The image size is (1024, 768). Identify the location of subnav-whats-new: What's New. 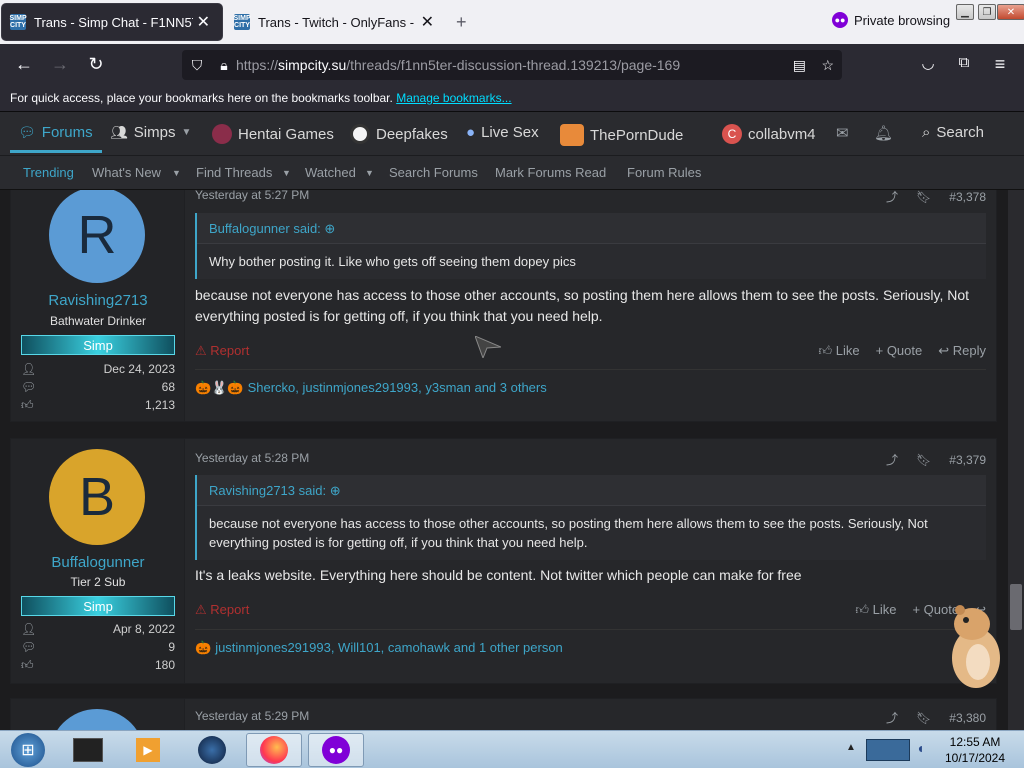
(126, 172).